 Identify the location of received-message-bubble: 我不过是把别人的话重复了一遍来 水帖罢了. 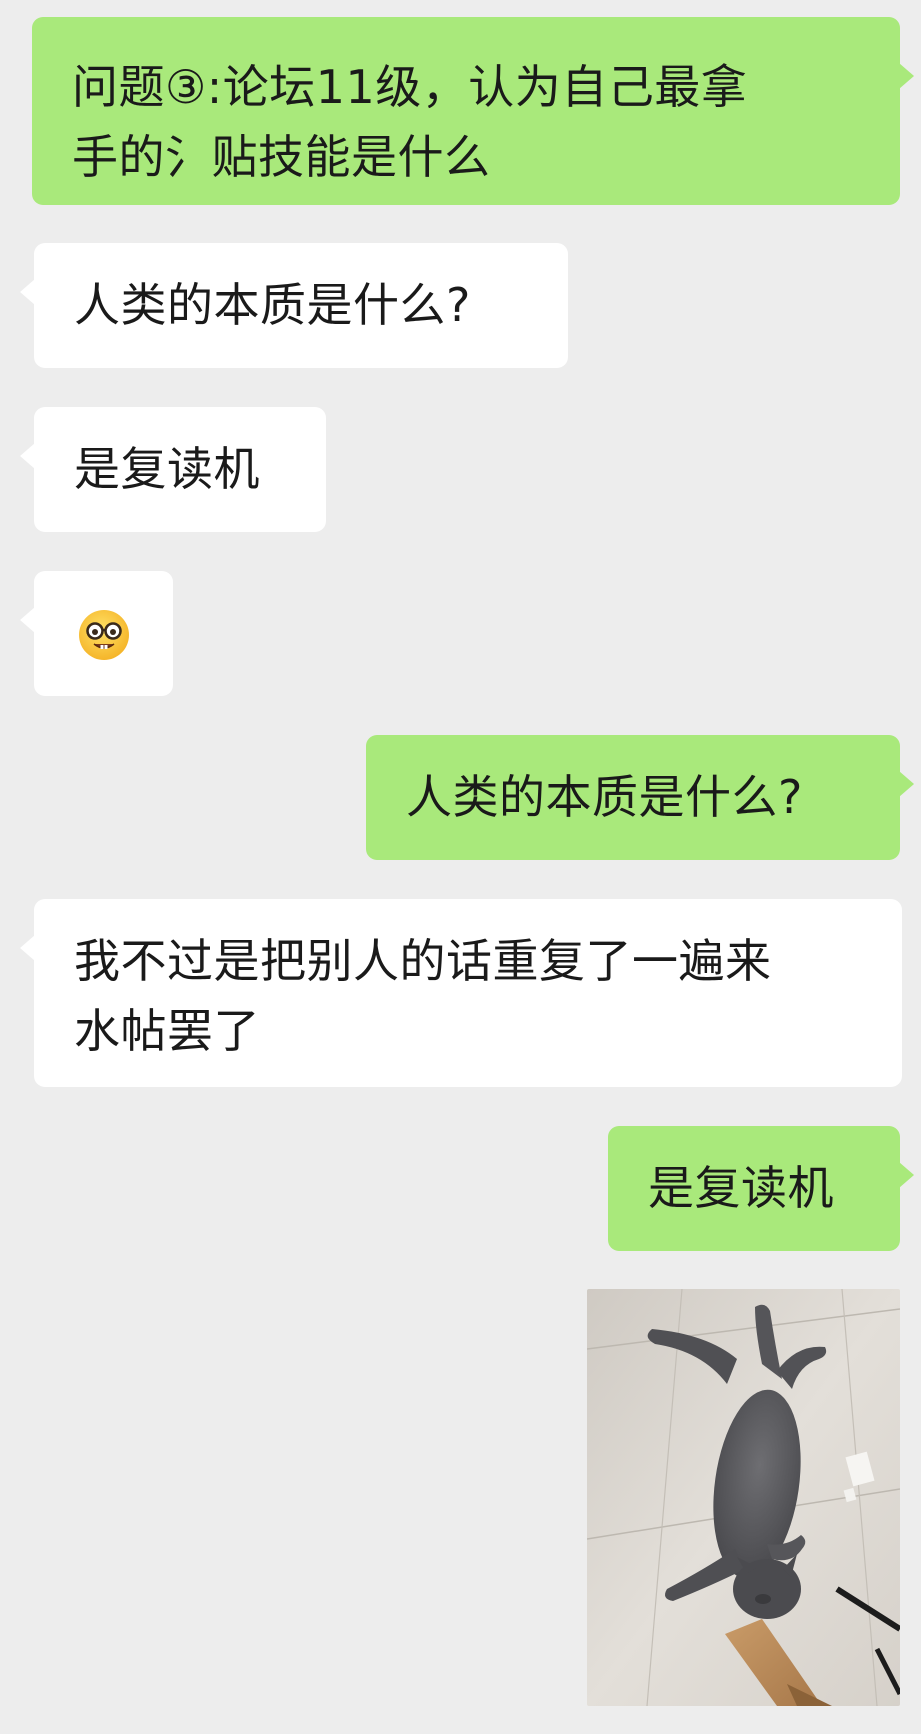
(461, 993).